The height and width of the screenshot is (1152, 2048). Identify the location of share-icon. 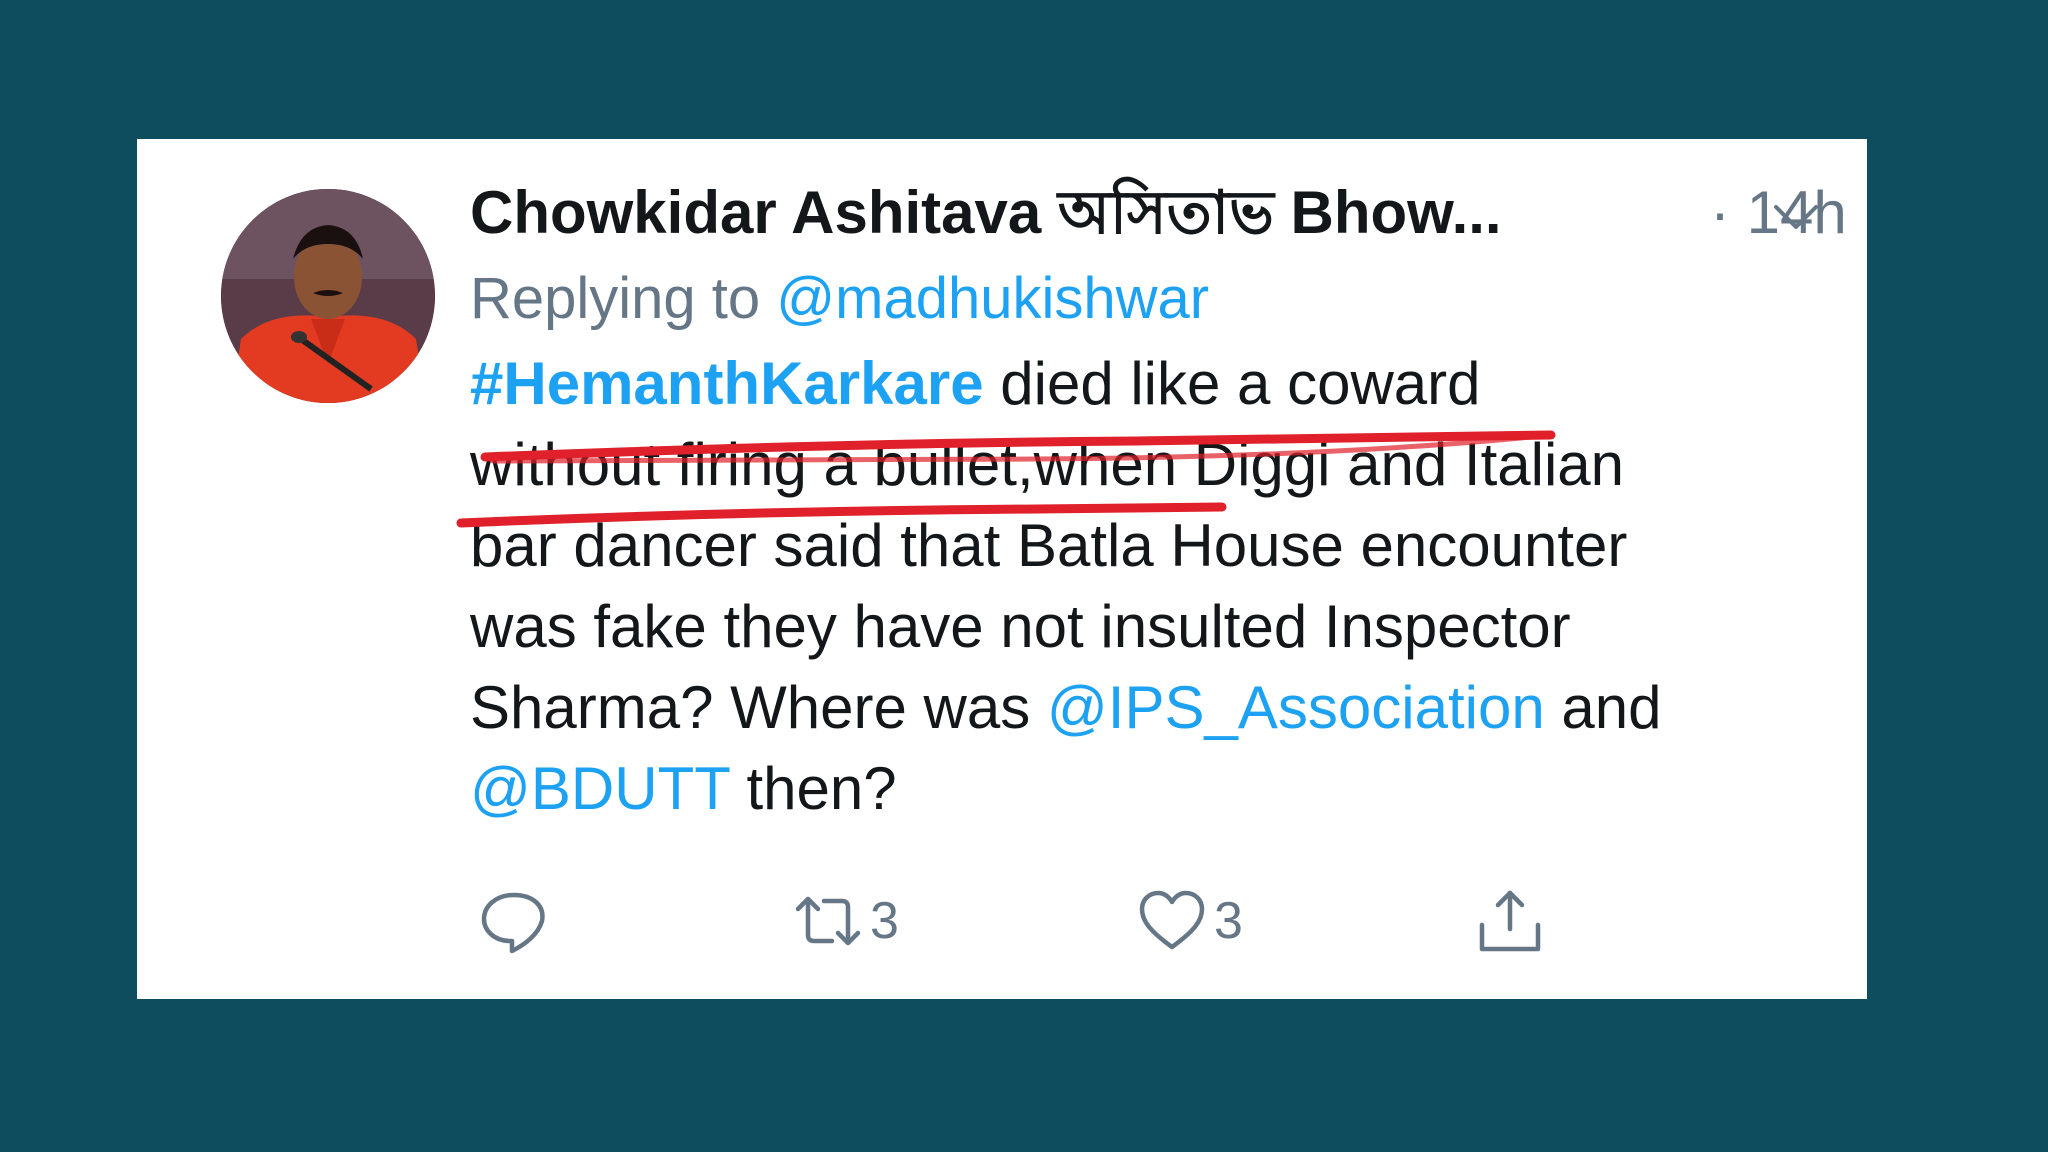
(1510, 921).